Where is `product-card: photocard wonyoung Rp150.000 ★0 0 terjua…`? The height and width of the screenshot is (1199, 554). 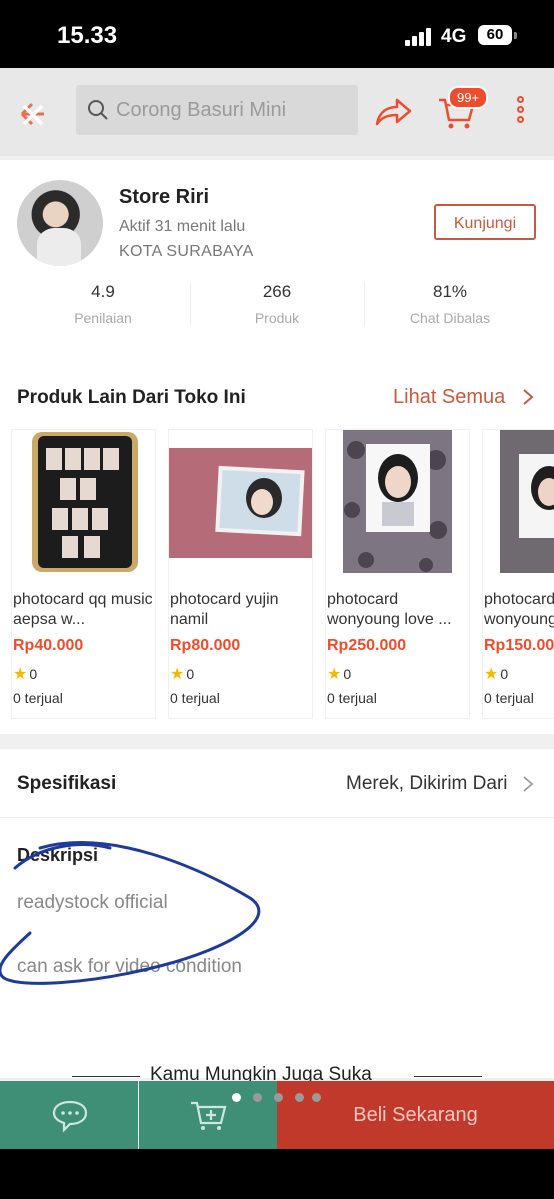 product-card: photocard wonyoung Rp150.000 ★0 0 terjua… is located at coordinates (518, 574).